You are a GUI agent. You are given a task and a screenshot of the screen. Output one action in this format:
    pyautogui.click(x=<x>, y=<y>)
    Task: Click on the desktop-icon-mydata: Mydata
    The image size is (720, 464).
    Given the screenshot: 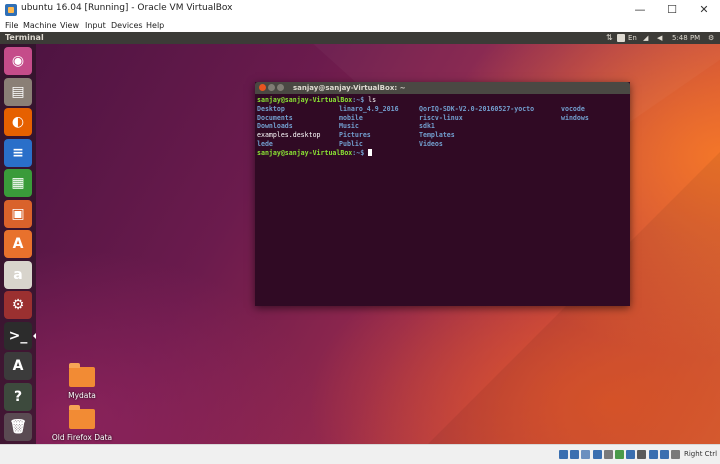 What is the action you would take?
    pyautogui.click(x=82, y=381)
    